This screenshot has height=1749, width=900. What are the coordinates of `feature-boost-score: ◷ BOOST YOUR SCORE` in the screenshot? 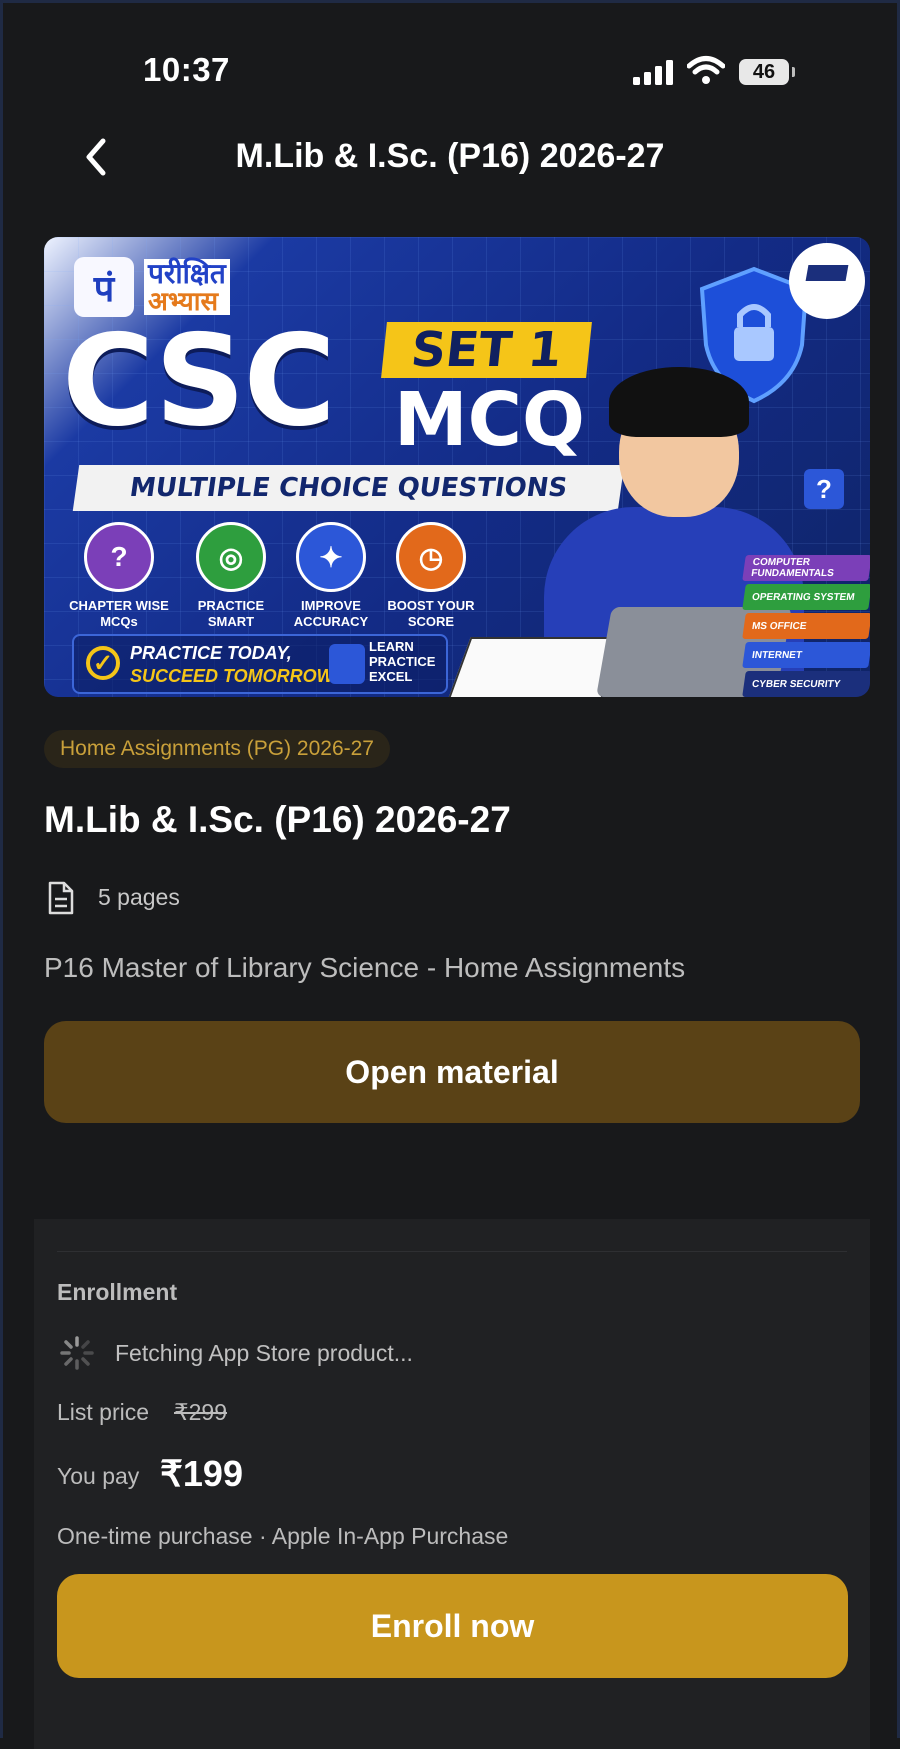 It's located at (431, 575).